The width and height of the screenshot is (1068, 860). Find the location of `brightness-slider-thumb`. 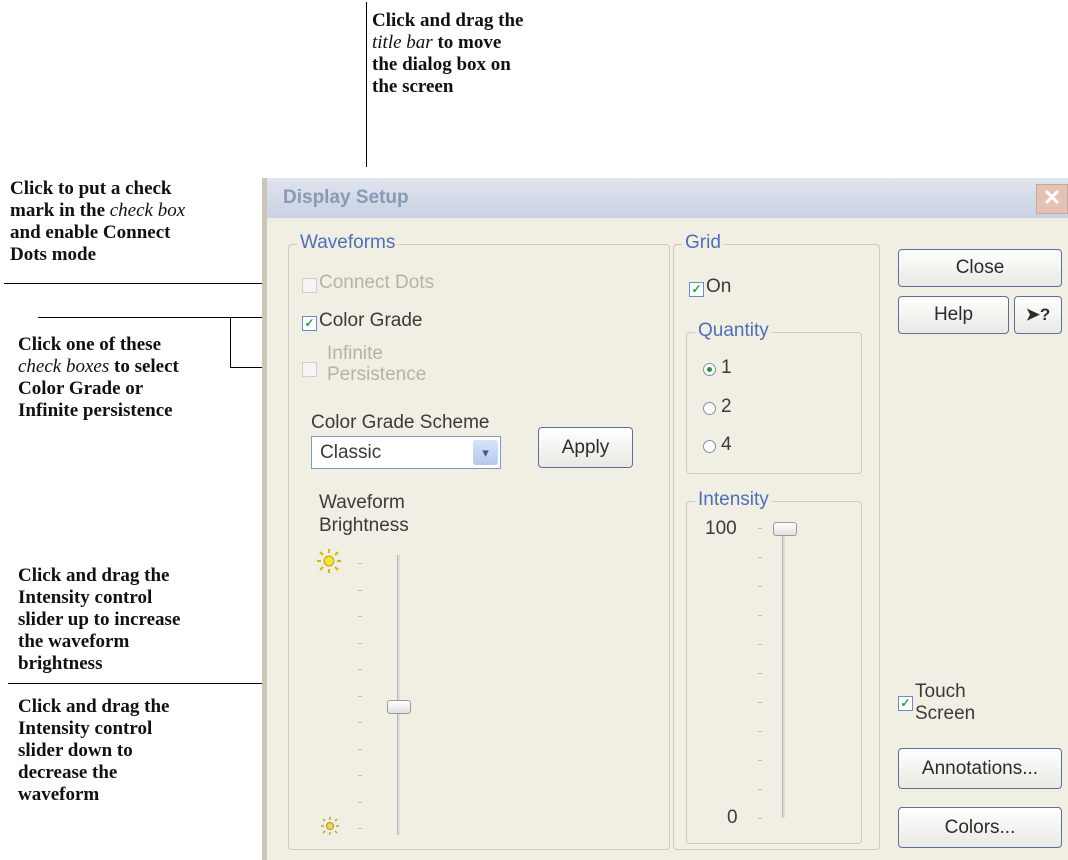

brightness-slider-thumb is located at coordinates (399, 707).